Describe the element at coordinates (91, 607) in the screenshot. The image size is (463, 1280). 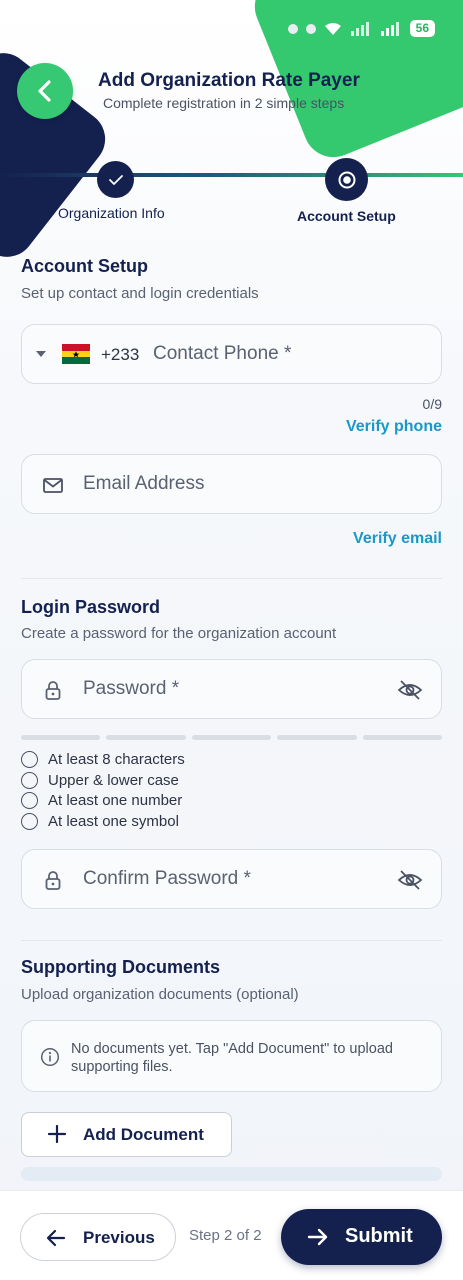
I see `login-password-heading: Login Password` at that location.